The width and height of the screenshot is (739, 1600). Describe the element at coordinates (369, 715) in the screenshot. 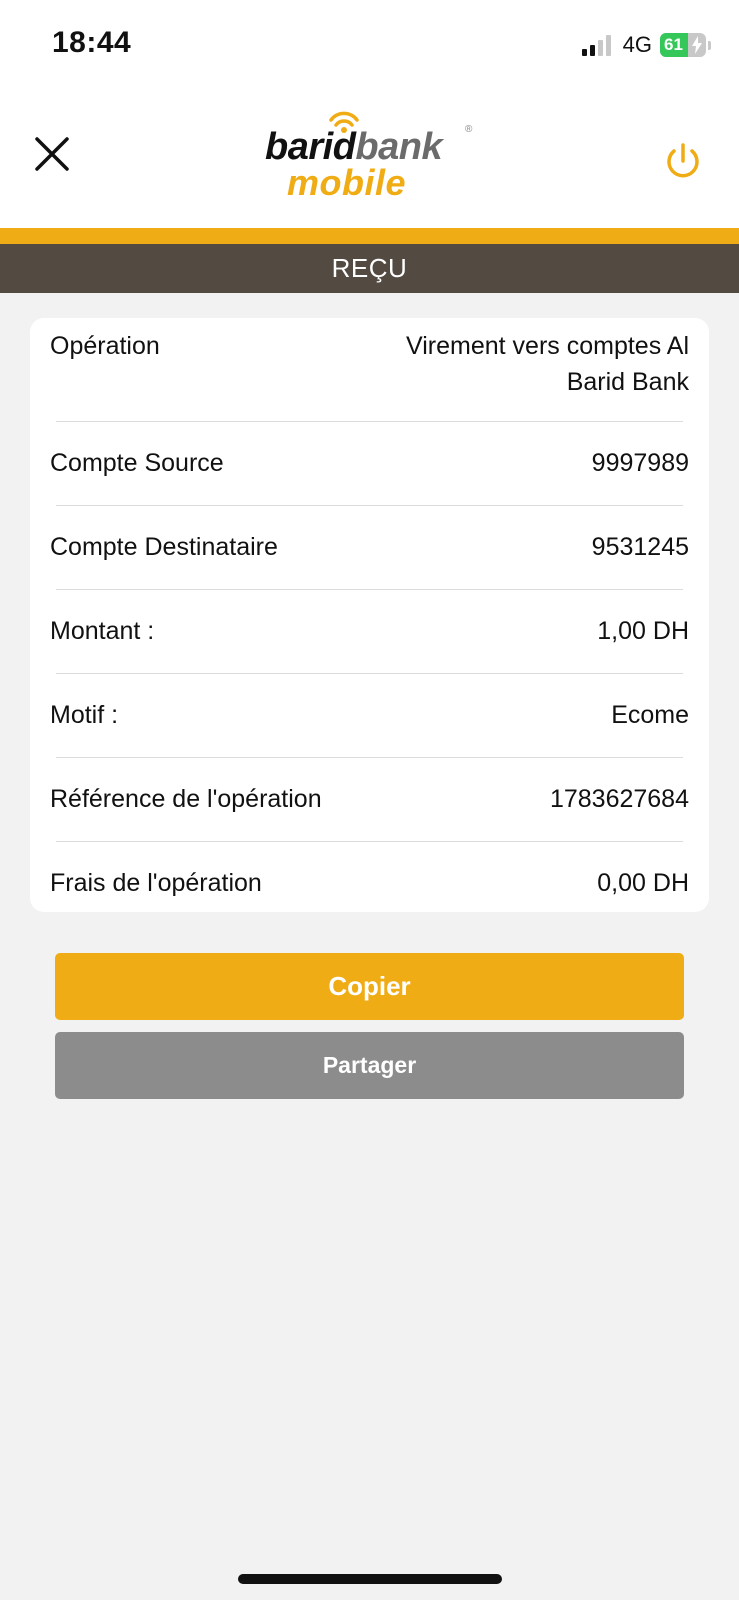

I see `receipt-row-motive: Motif : Ecome` at that location.